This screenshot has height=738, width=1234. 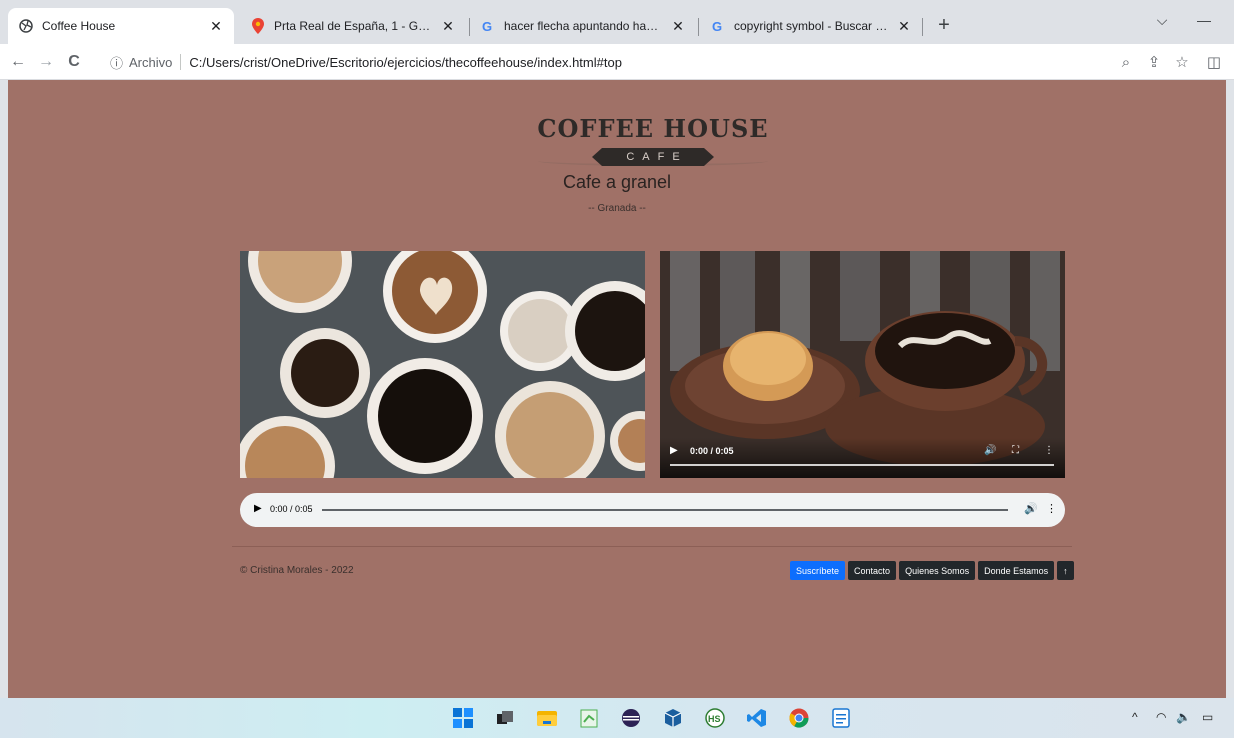 I want to click on eclipse-icon, so click(x=631, y=718).